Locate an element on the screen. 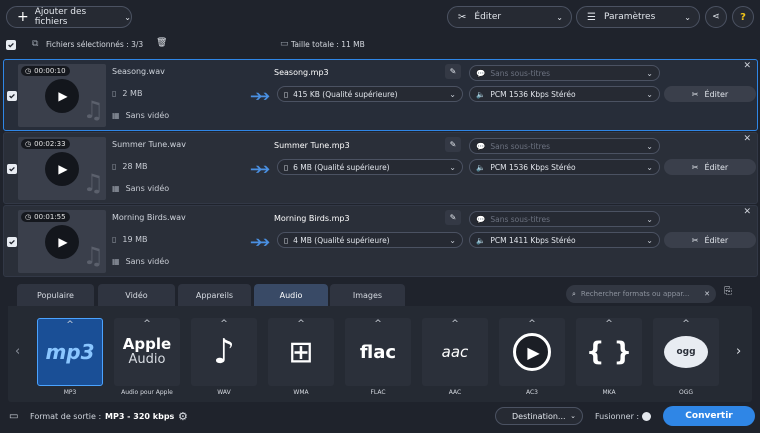  tab-audio: Audio is located at coordinates (291, 295).